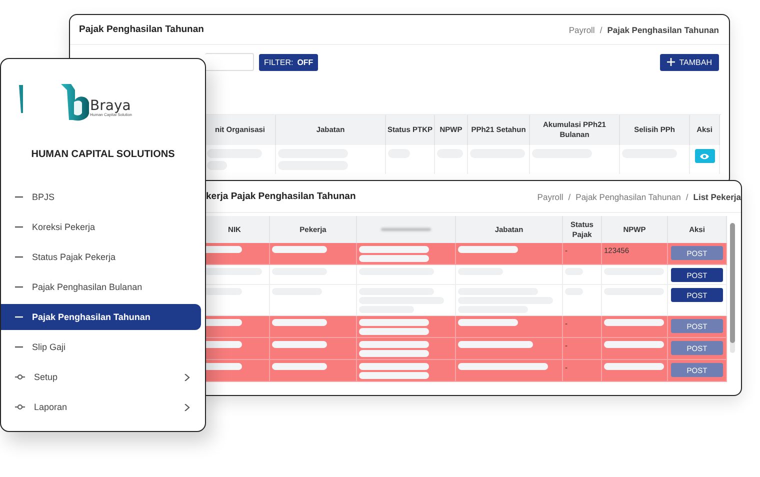 The width and height of the screenshot is (760, 477). I want to click on sidebar-item: Koreksi Pekerja, so click(101, 227).